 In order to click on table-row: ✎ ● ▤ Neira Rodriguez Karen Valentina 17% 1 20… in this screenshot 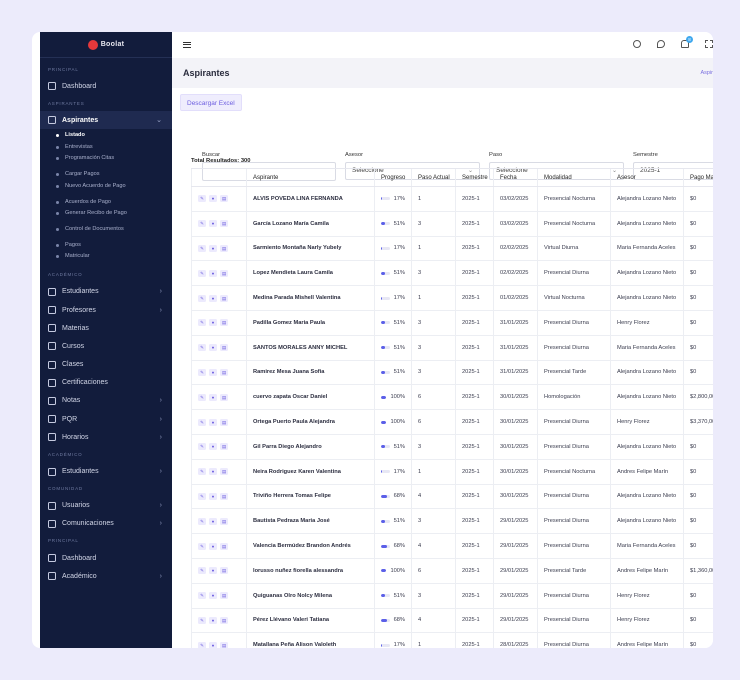, I will do `click(452, 472)`.